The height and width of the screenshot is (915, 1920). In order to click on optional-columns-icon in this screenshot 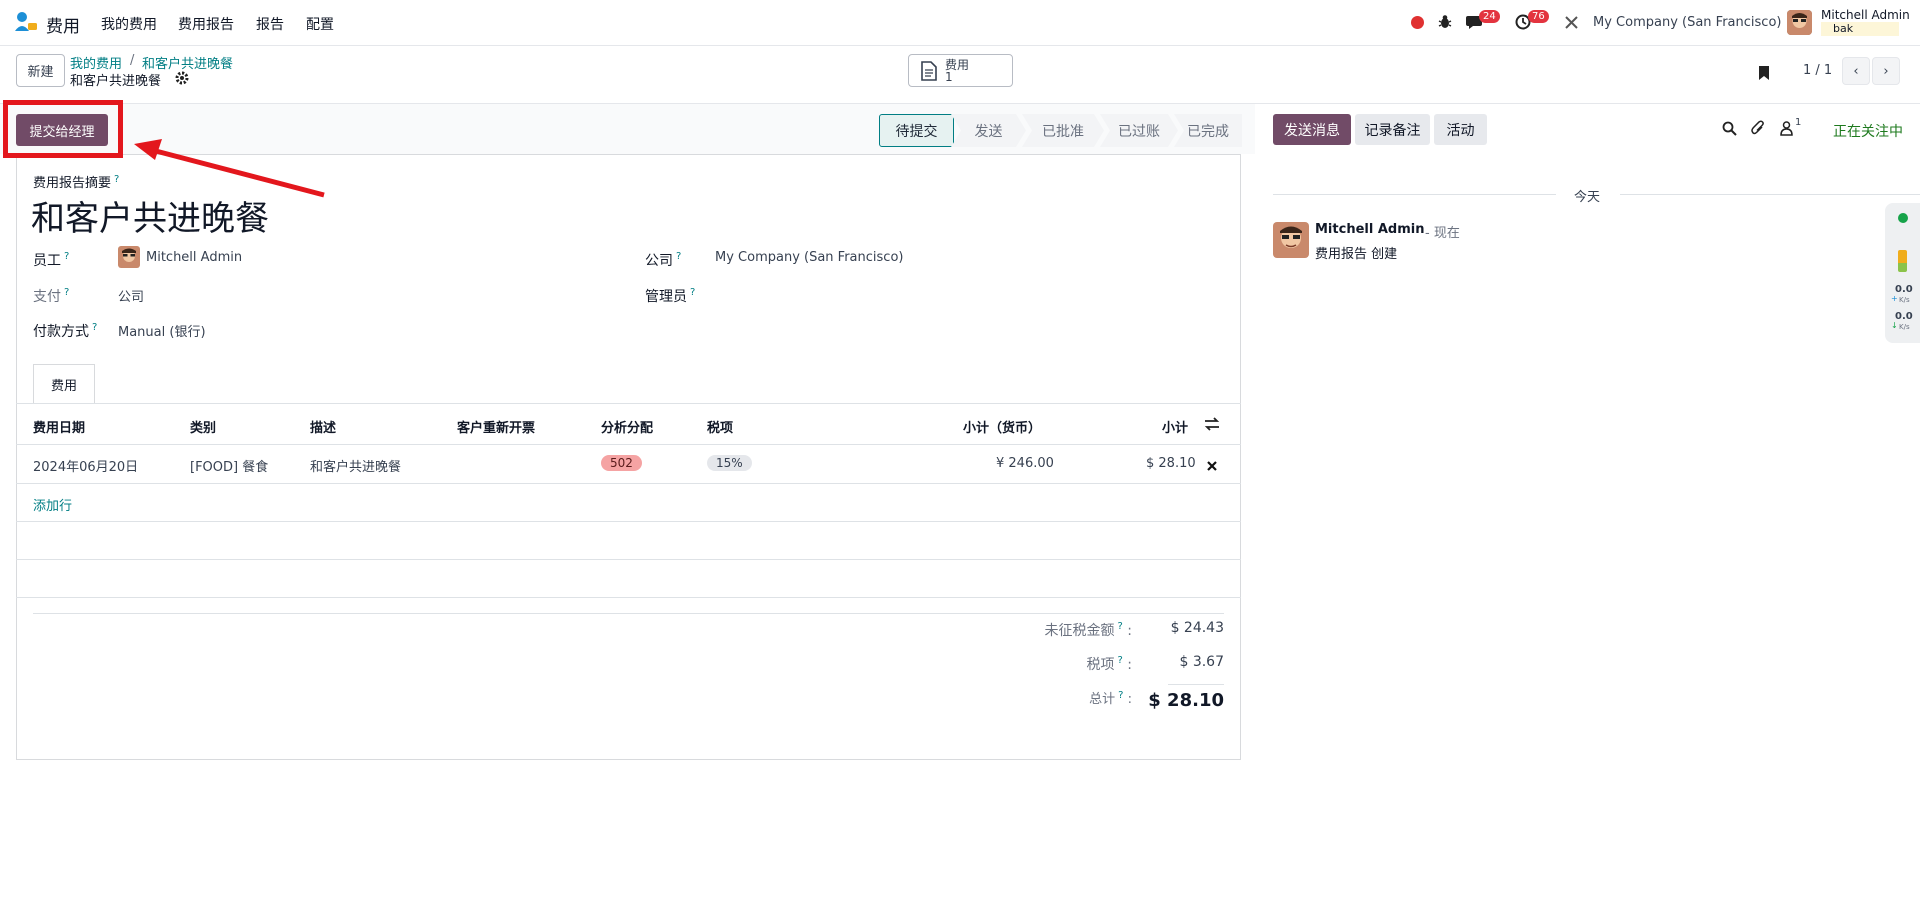, I will do `click(1212, 424)`.